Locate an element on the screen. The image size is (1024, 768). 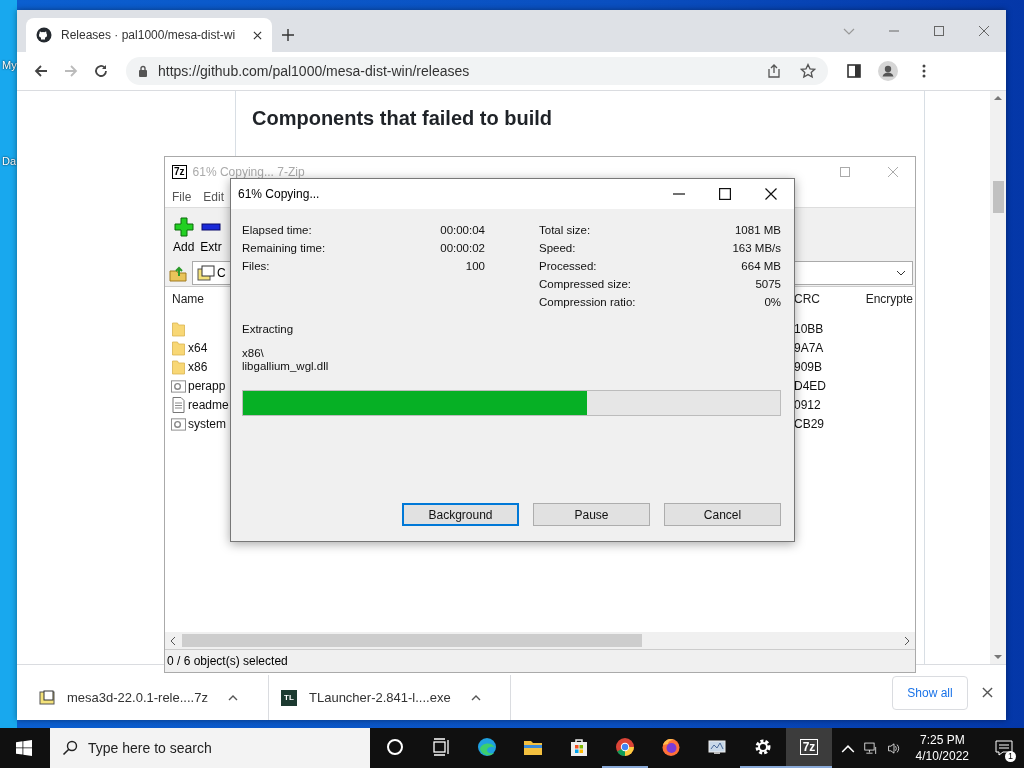
shopping-bag-icon is located at coordinates (579, 747).